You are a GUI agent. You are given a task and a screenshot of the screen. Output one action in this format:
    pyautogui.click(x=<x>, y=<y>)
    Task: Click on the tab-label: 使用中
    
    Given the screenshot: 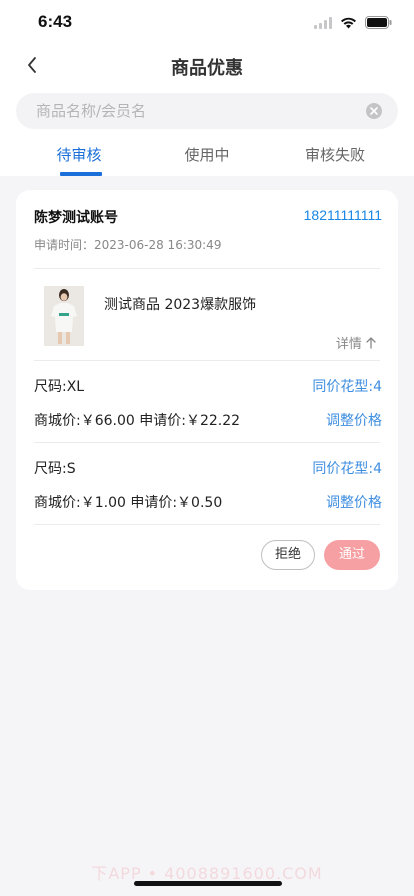 What is the action you would take?
    pyautogui.click(x=207, y=155)
    